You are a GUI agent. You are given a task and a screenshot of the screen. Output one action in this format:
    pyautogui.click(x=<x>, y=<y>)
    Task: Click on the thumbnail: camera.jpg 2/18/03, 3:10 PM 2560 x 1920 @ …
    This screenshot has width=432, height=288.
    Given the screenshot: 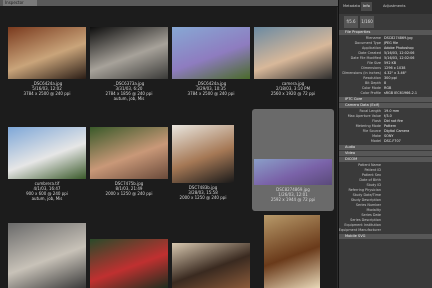 What is the action you would take?
    pyautogui.click(x=293, y=61)
    